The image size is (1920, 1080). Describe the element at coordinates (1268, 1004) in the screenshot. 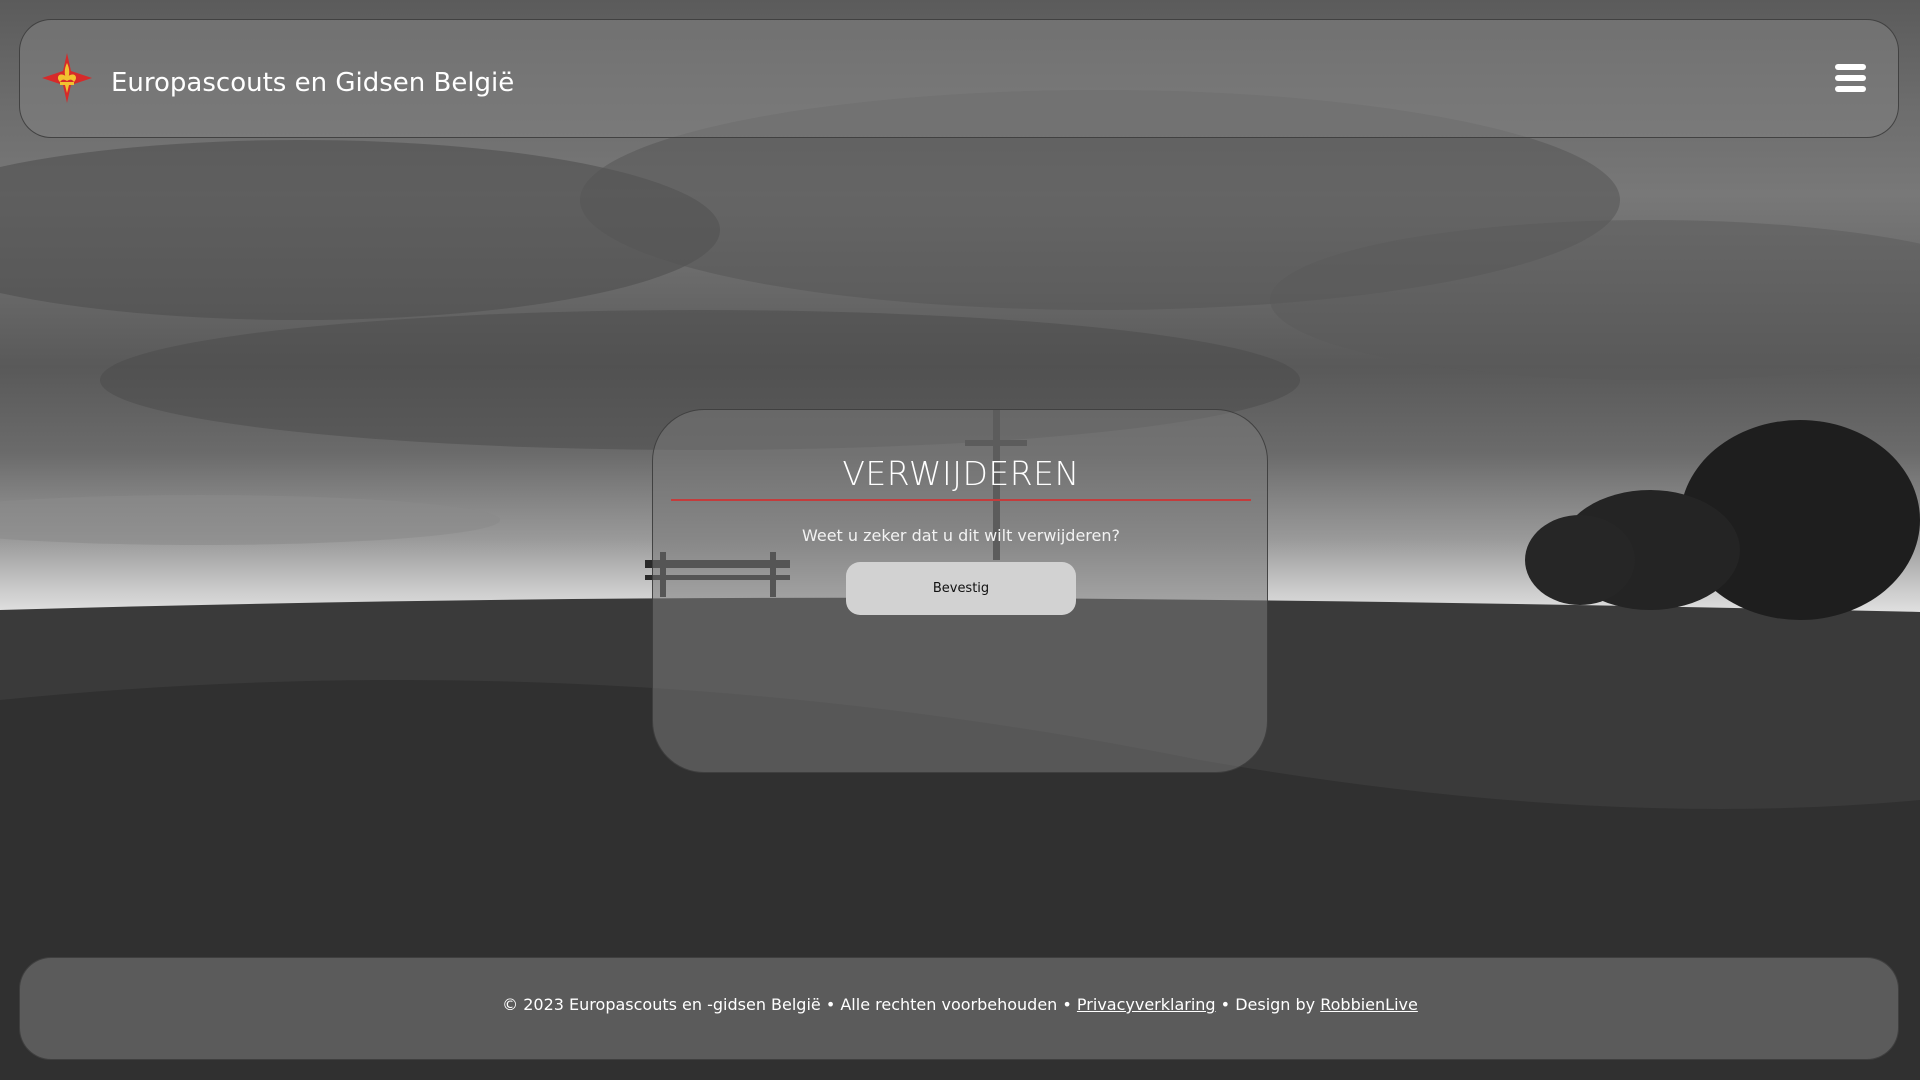

I see `footer-design-prefix: • Design by` at that location.